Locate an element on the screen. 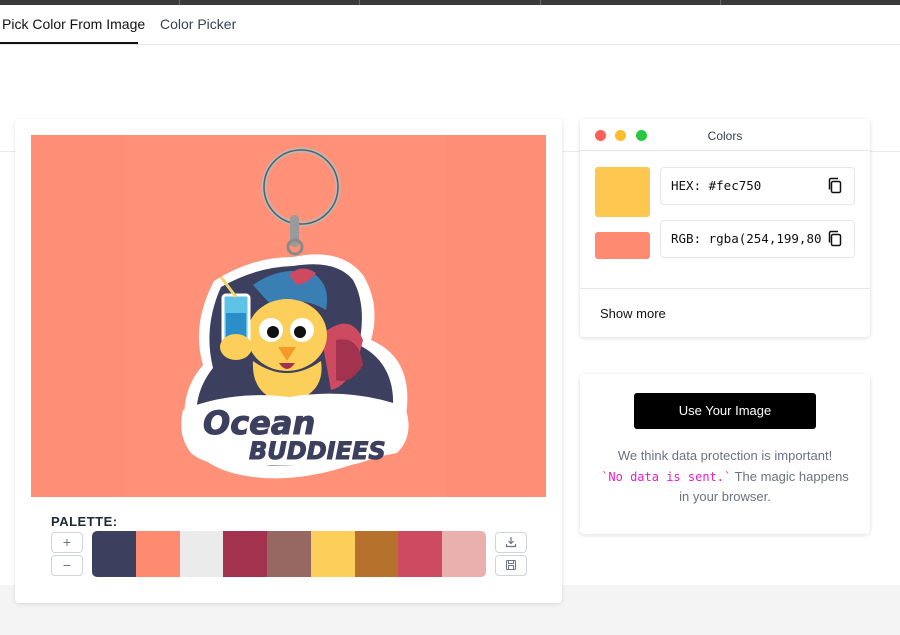 This screenshot has height=635, width=900. palette-remove-button: − is located at coordinates (67, 565).